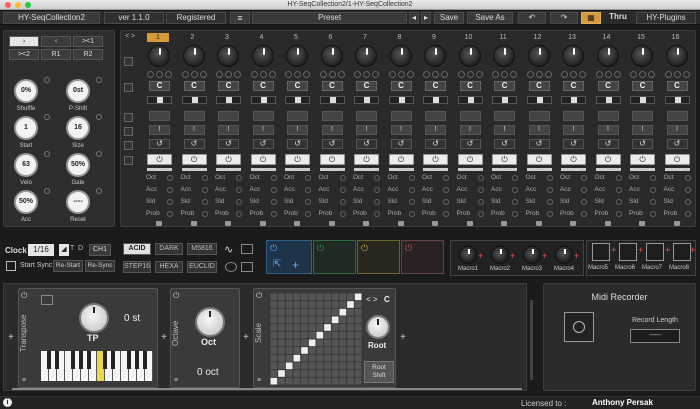 This screenshot has height=409, width=700. Describe the element at coordinates (246, 337) in the screenshot. I see `chain-add-2-icon: +` at that location.